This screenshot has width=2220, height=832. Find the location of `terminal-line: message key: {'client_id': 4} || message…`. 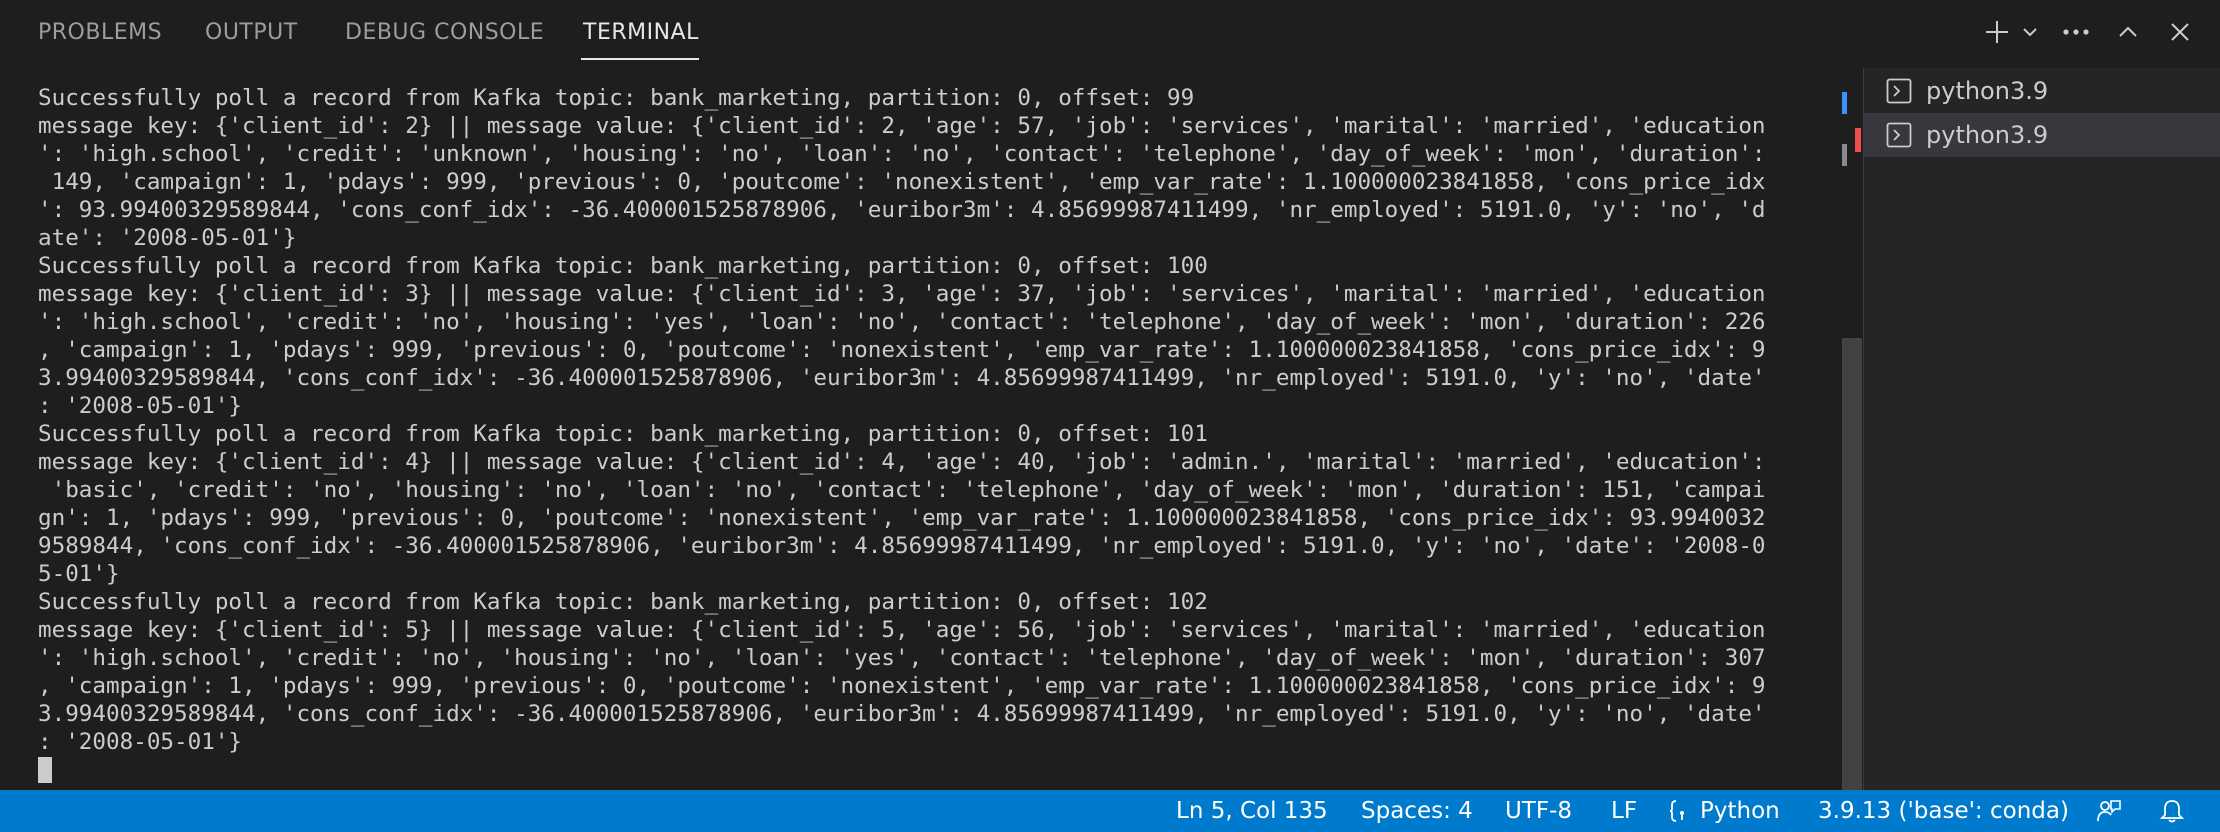

terminal-line: message key: {'client_id': 4} || message… is located at coordinates (902, 462).